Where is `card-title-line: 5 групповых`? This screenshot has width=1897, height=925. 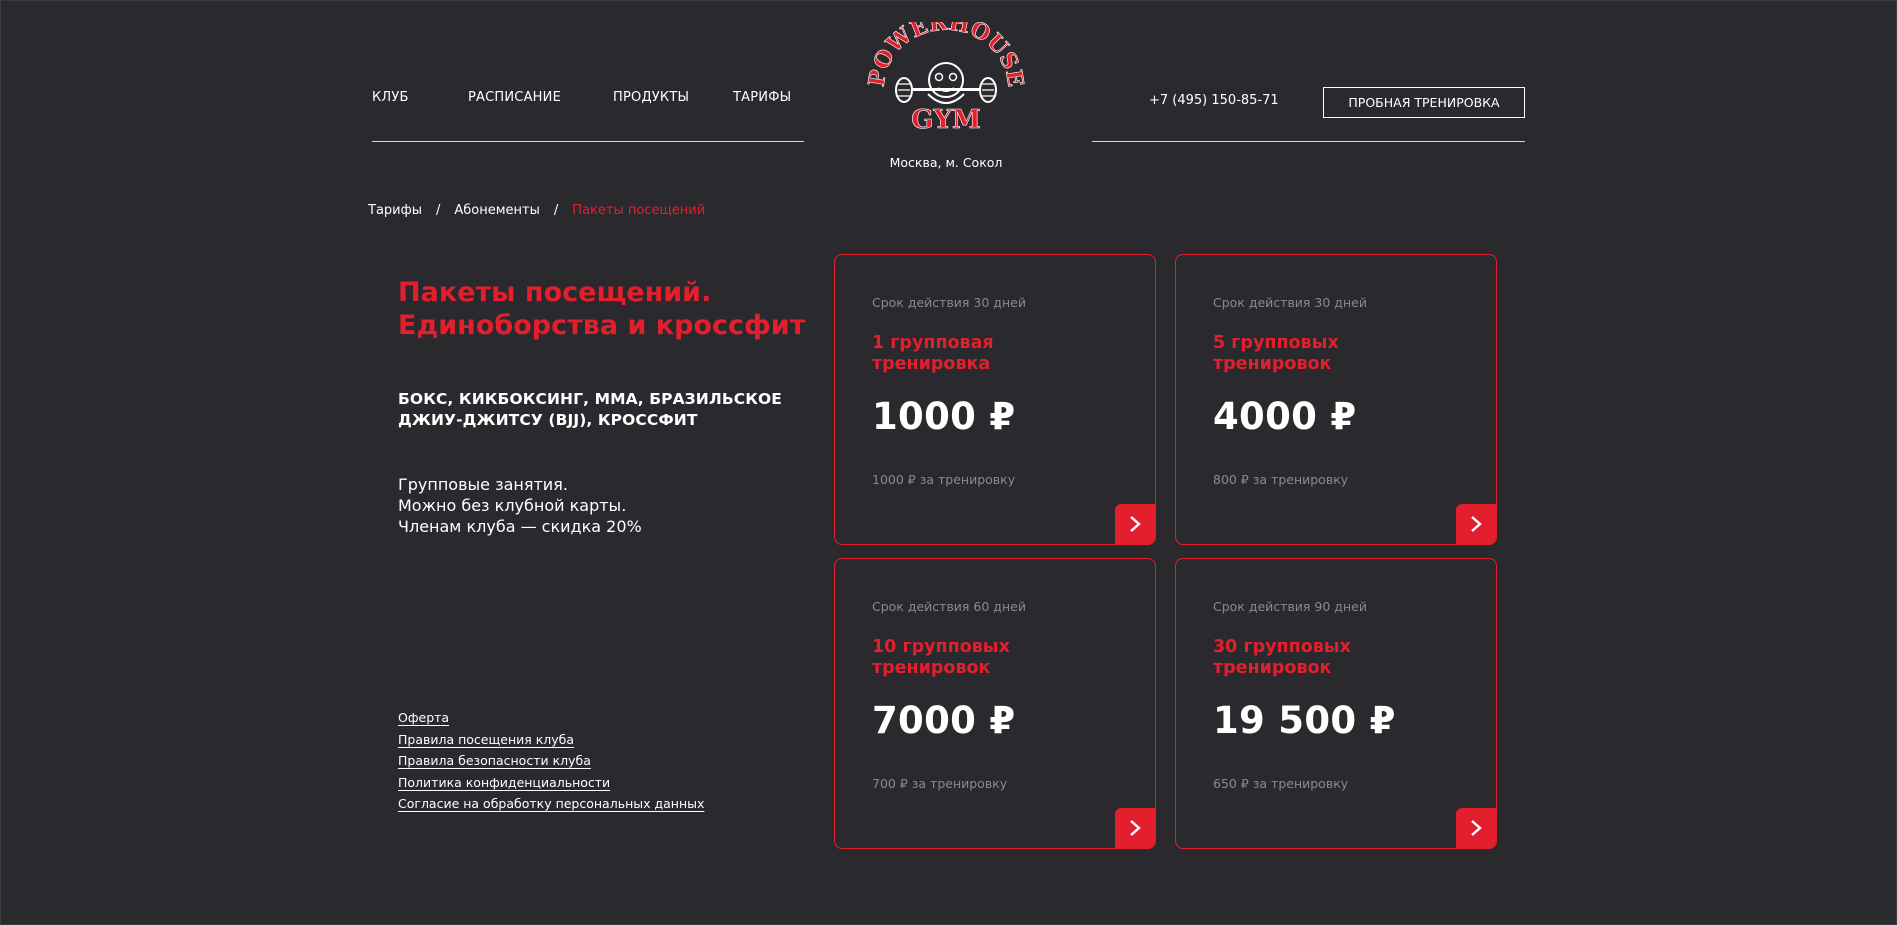 card-title-line: 5 групповых is located at coordinates (1276, 343).